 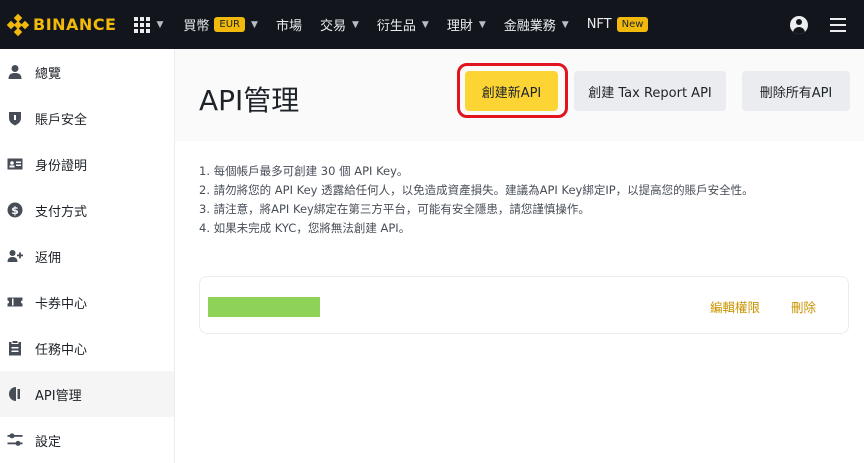 I want to click on sidebar-item-label: 支付方式, so click(x=61, y=212).